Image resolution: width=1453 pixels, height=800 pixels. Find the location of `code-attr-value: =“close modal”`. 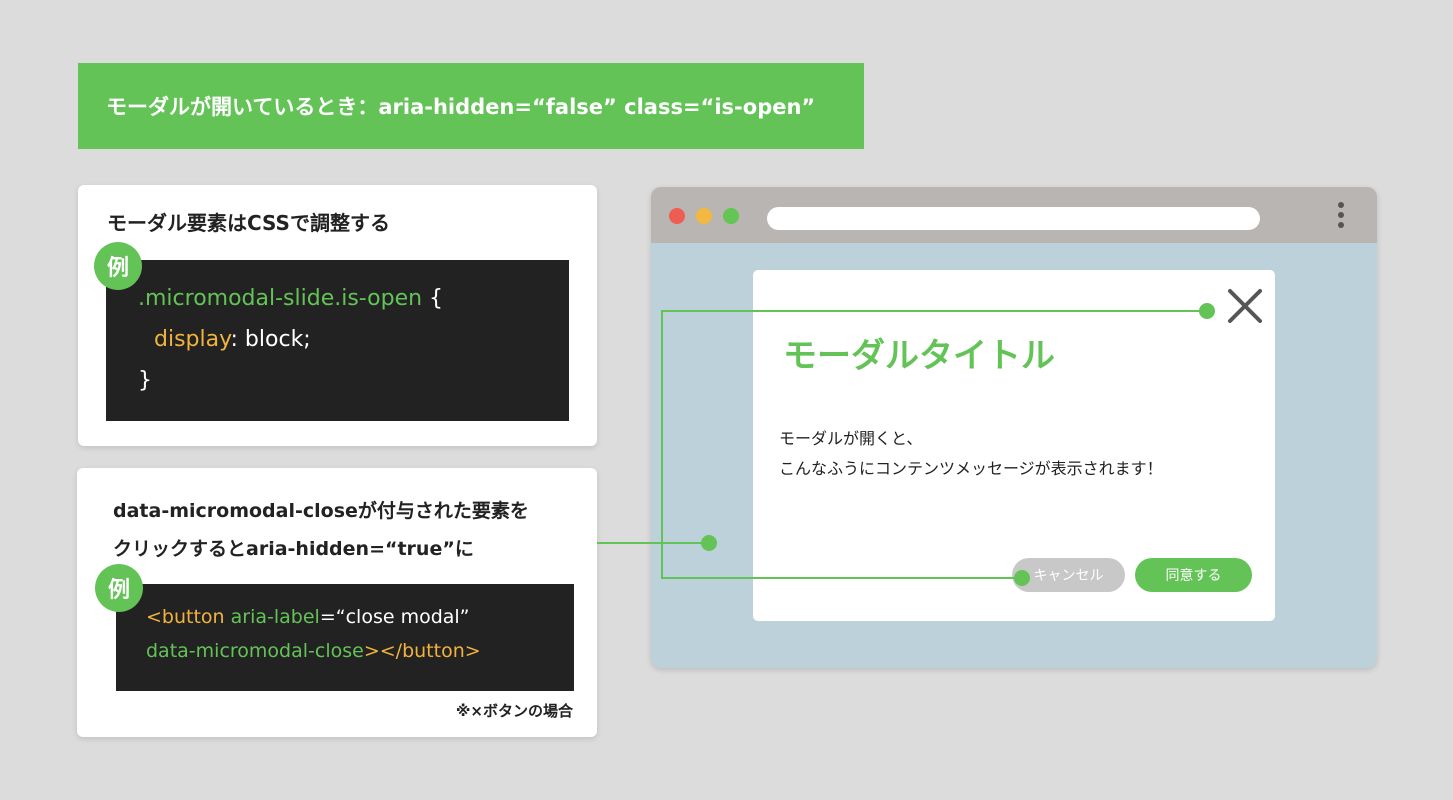

code-attr-value: =“close modal” is located at coordinates (394, 617).